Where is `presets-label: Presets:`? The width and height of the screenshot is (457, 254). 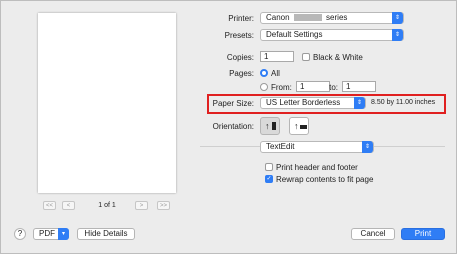 presets-label: Presets: is located at coordinates (239, 35).